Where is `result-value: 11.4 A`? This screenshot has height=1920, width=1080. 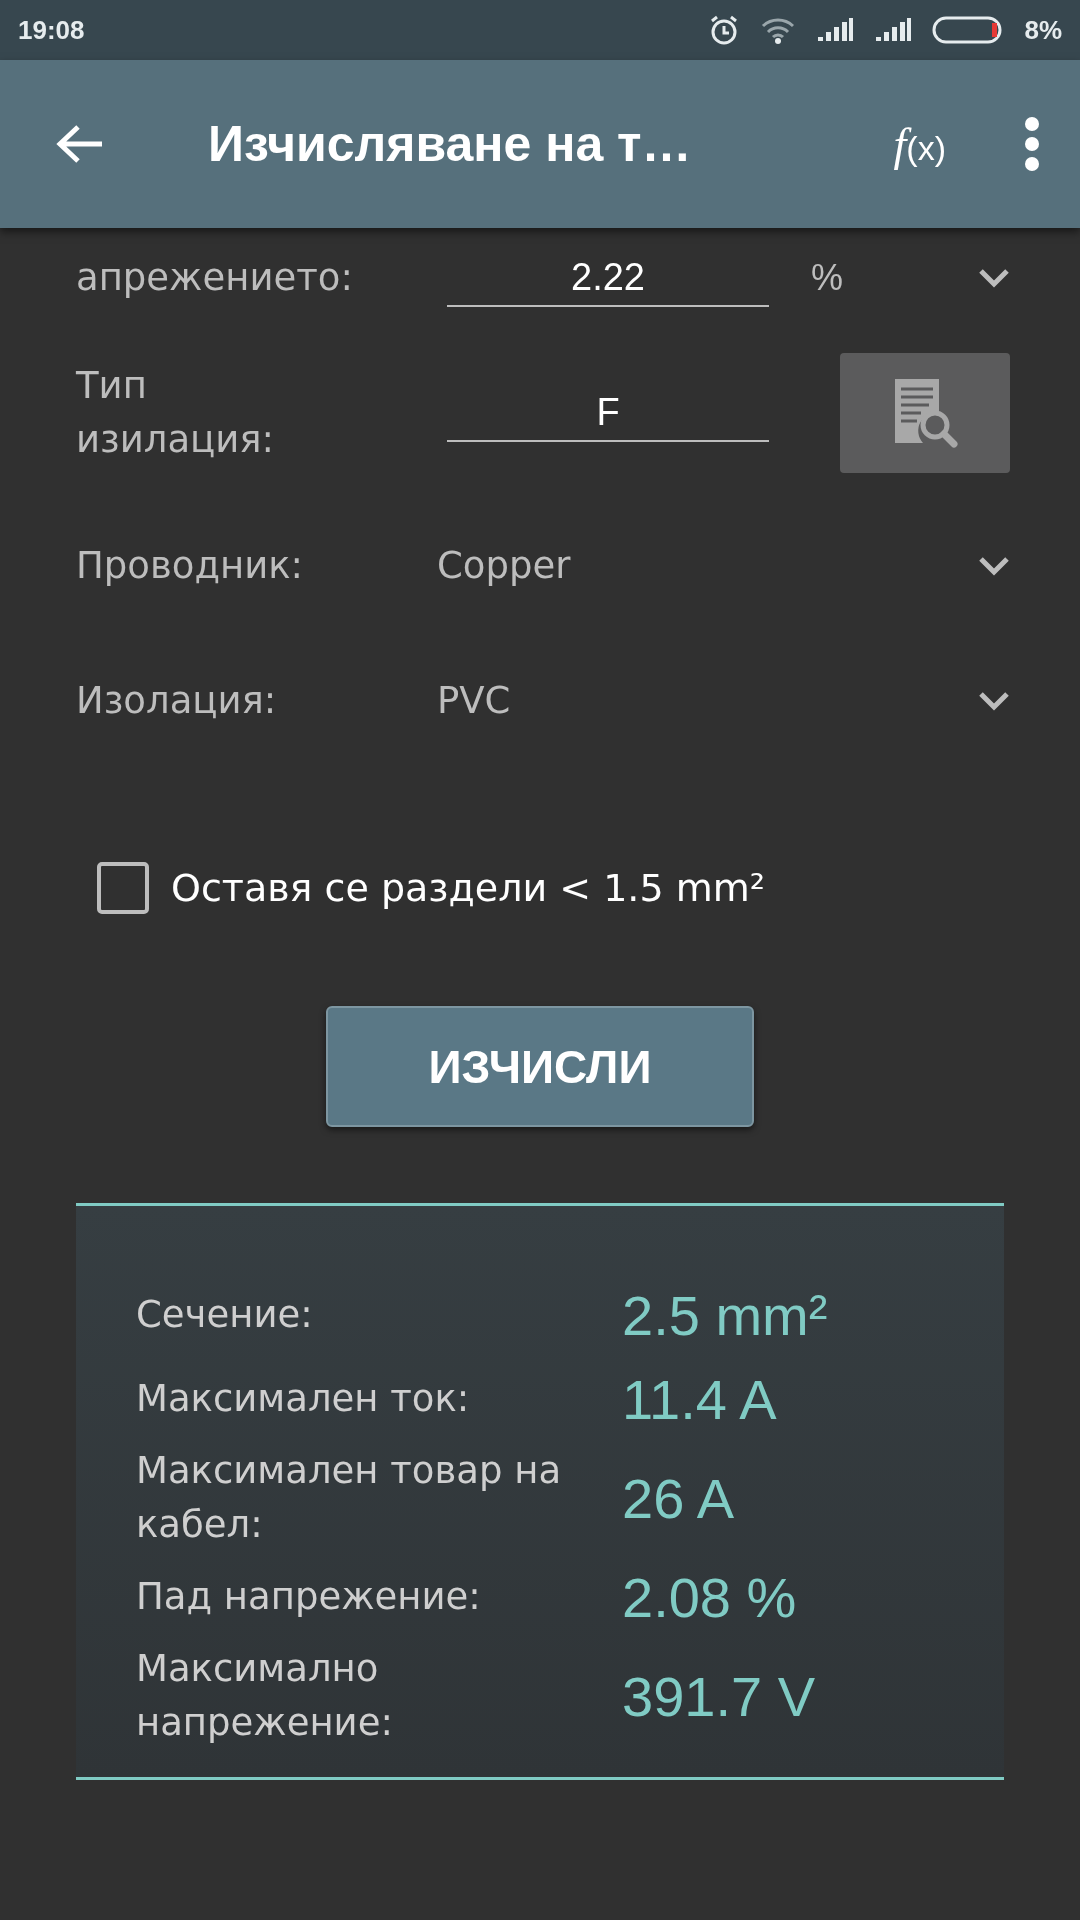
result-value: 11.4 A is located at coordinates (699, 1399).